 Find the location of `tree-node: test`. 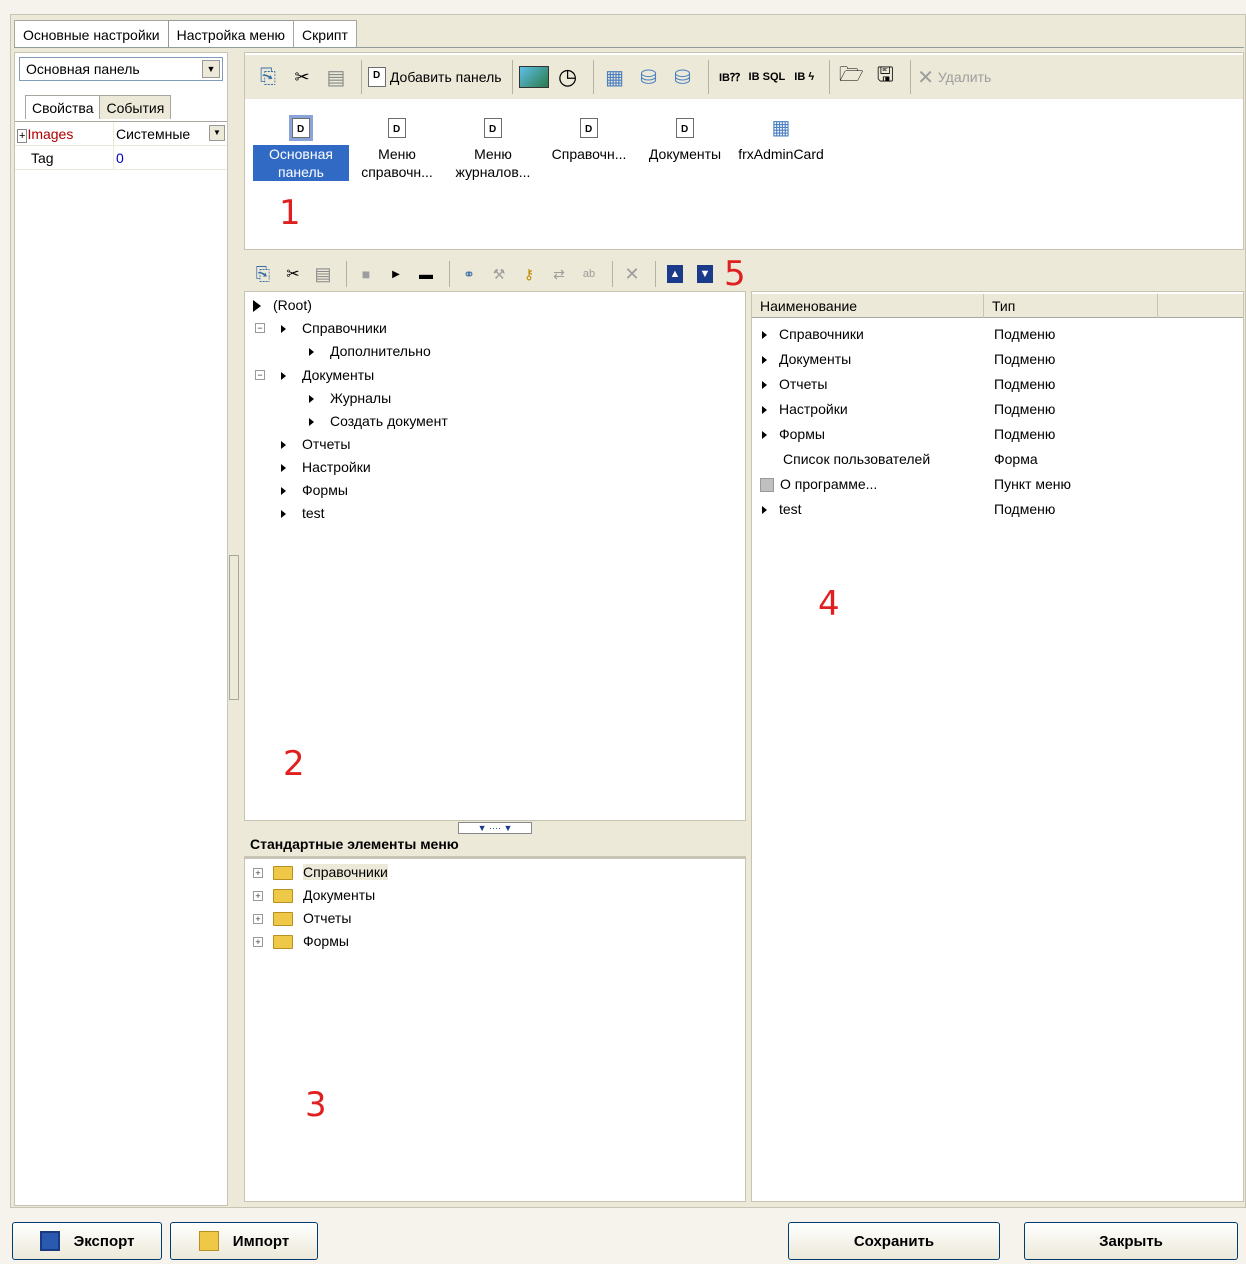

tree-node: test is located at coordinates (303, 513).